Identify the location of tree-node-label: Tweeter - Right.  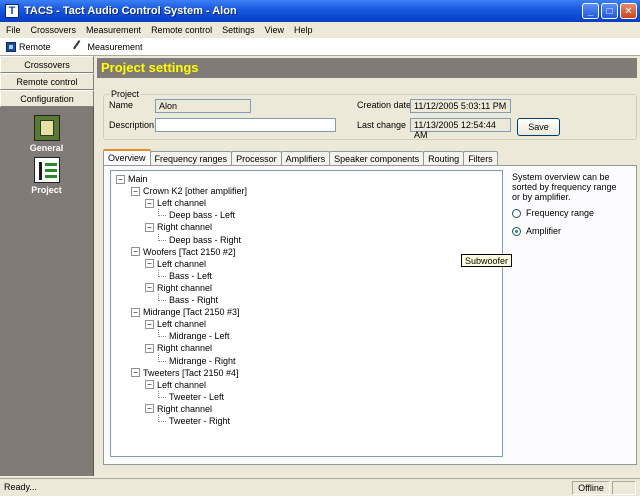
(200, 421).